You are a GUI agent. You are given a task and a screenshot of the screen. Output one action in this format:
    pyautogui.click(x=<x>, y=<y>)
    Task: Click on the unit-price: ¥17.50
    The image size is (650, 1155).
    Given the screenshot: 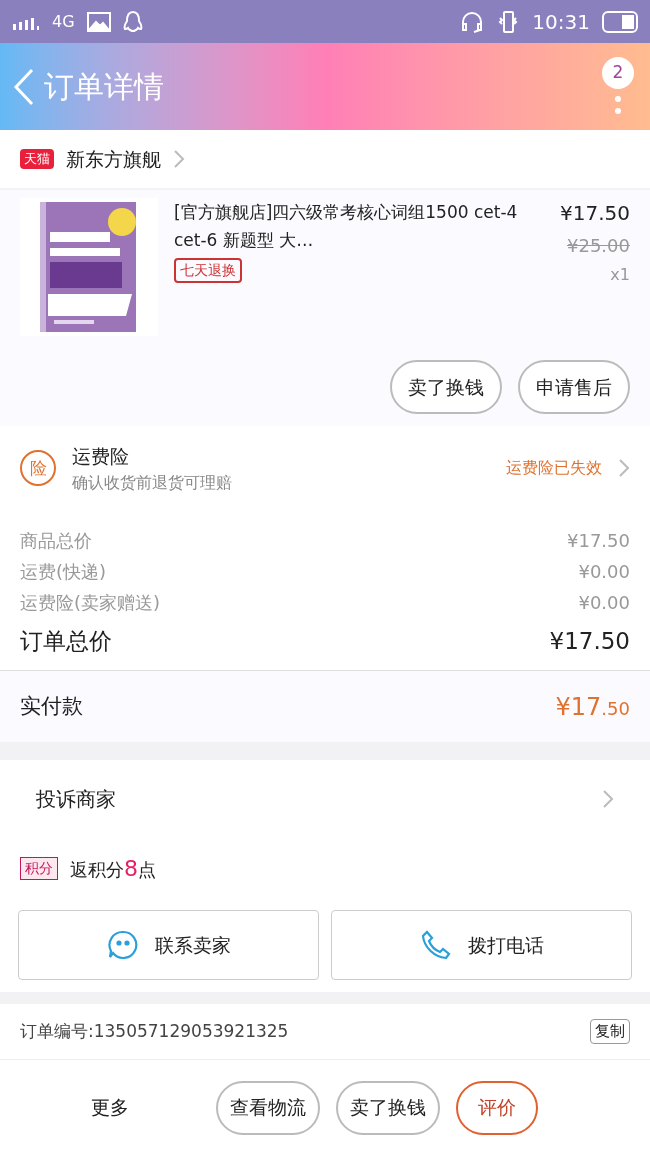 What is the action you would take?
    pyautogui.click(x=595, y=213)
    